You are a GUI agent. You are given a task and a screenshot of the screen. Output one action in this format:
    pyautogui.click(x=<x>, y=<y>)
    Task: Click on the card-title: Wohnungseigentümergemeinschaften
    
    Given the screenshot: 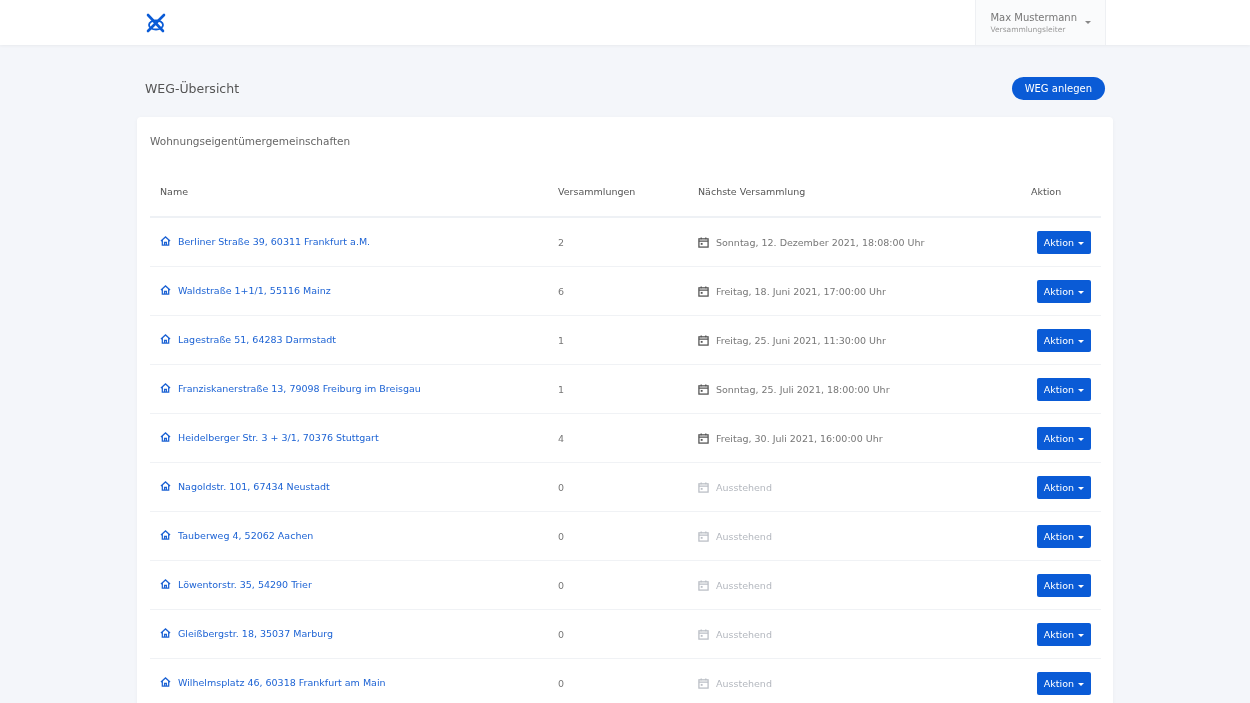 What is the action you would take?
    pyautogui.click(x=251, y=141)
    